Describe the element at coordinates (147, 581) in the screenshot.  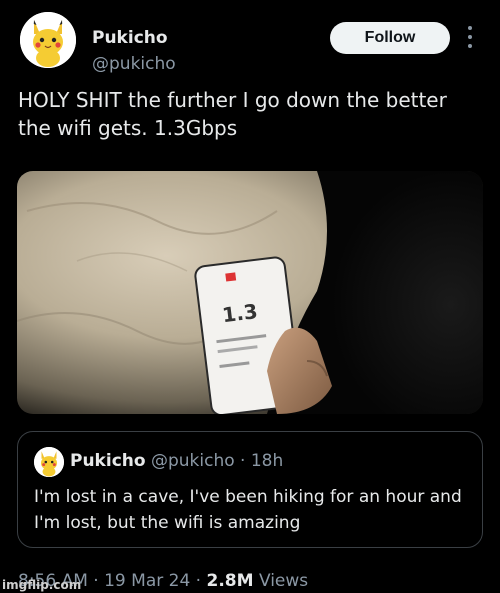
I see `tweet-date: 19 Mar 24` at that location.